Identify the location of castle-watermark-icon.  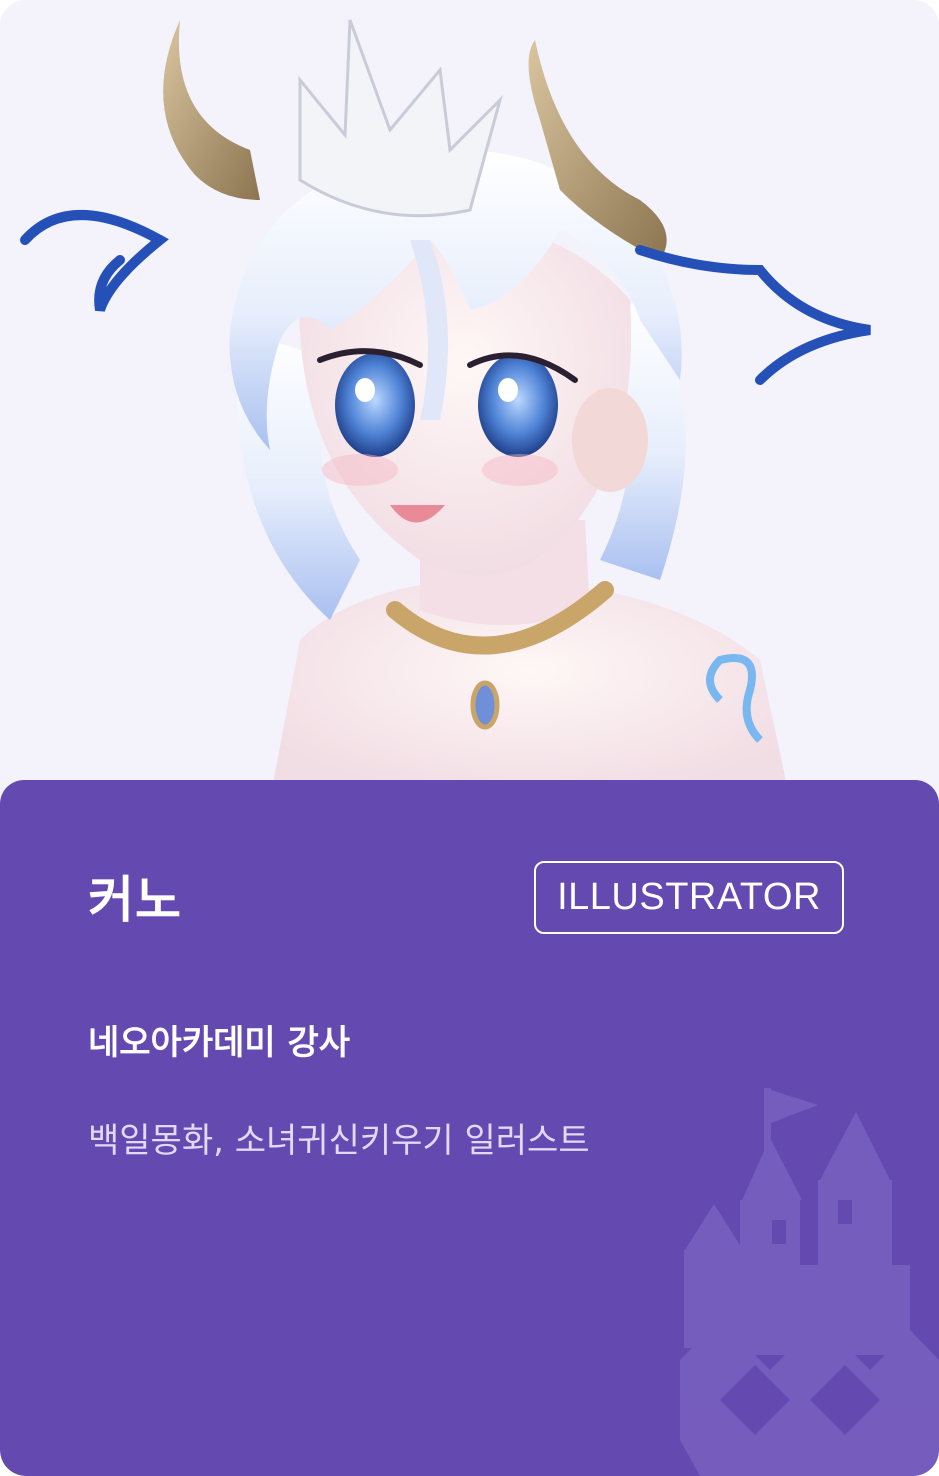
(809, 1282).